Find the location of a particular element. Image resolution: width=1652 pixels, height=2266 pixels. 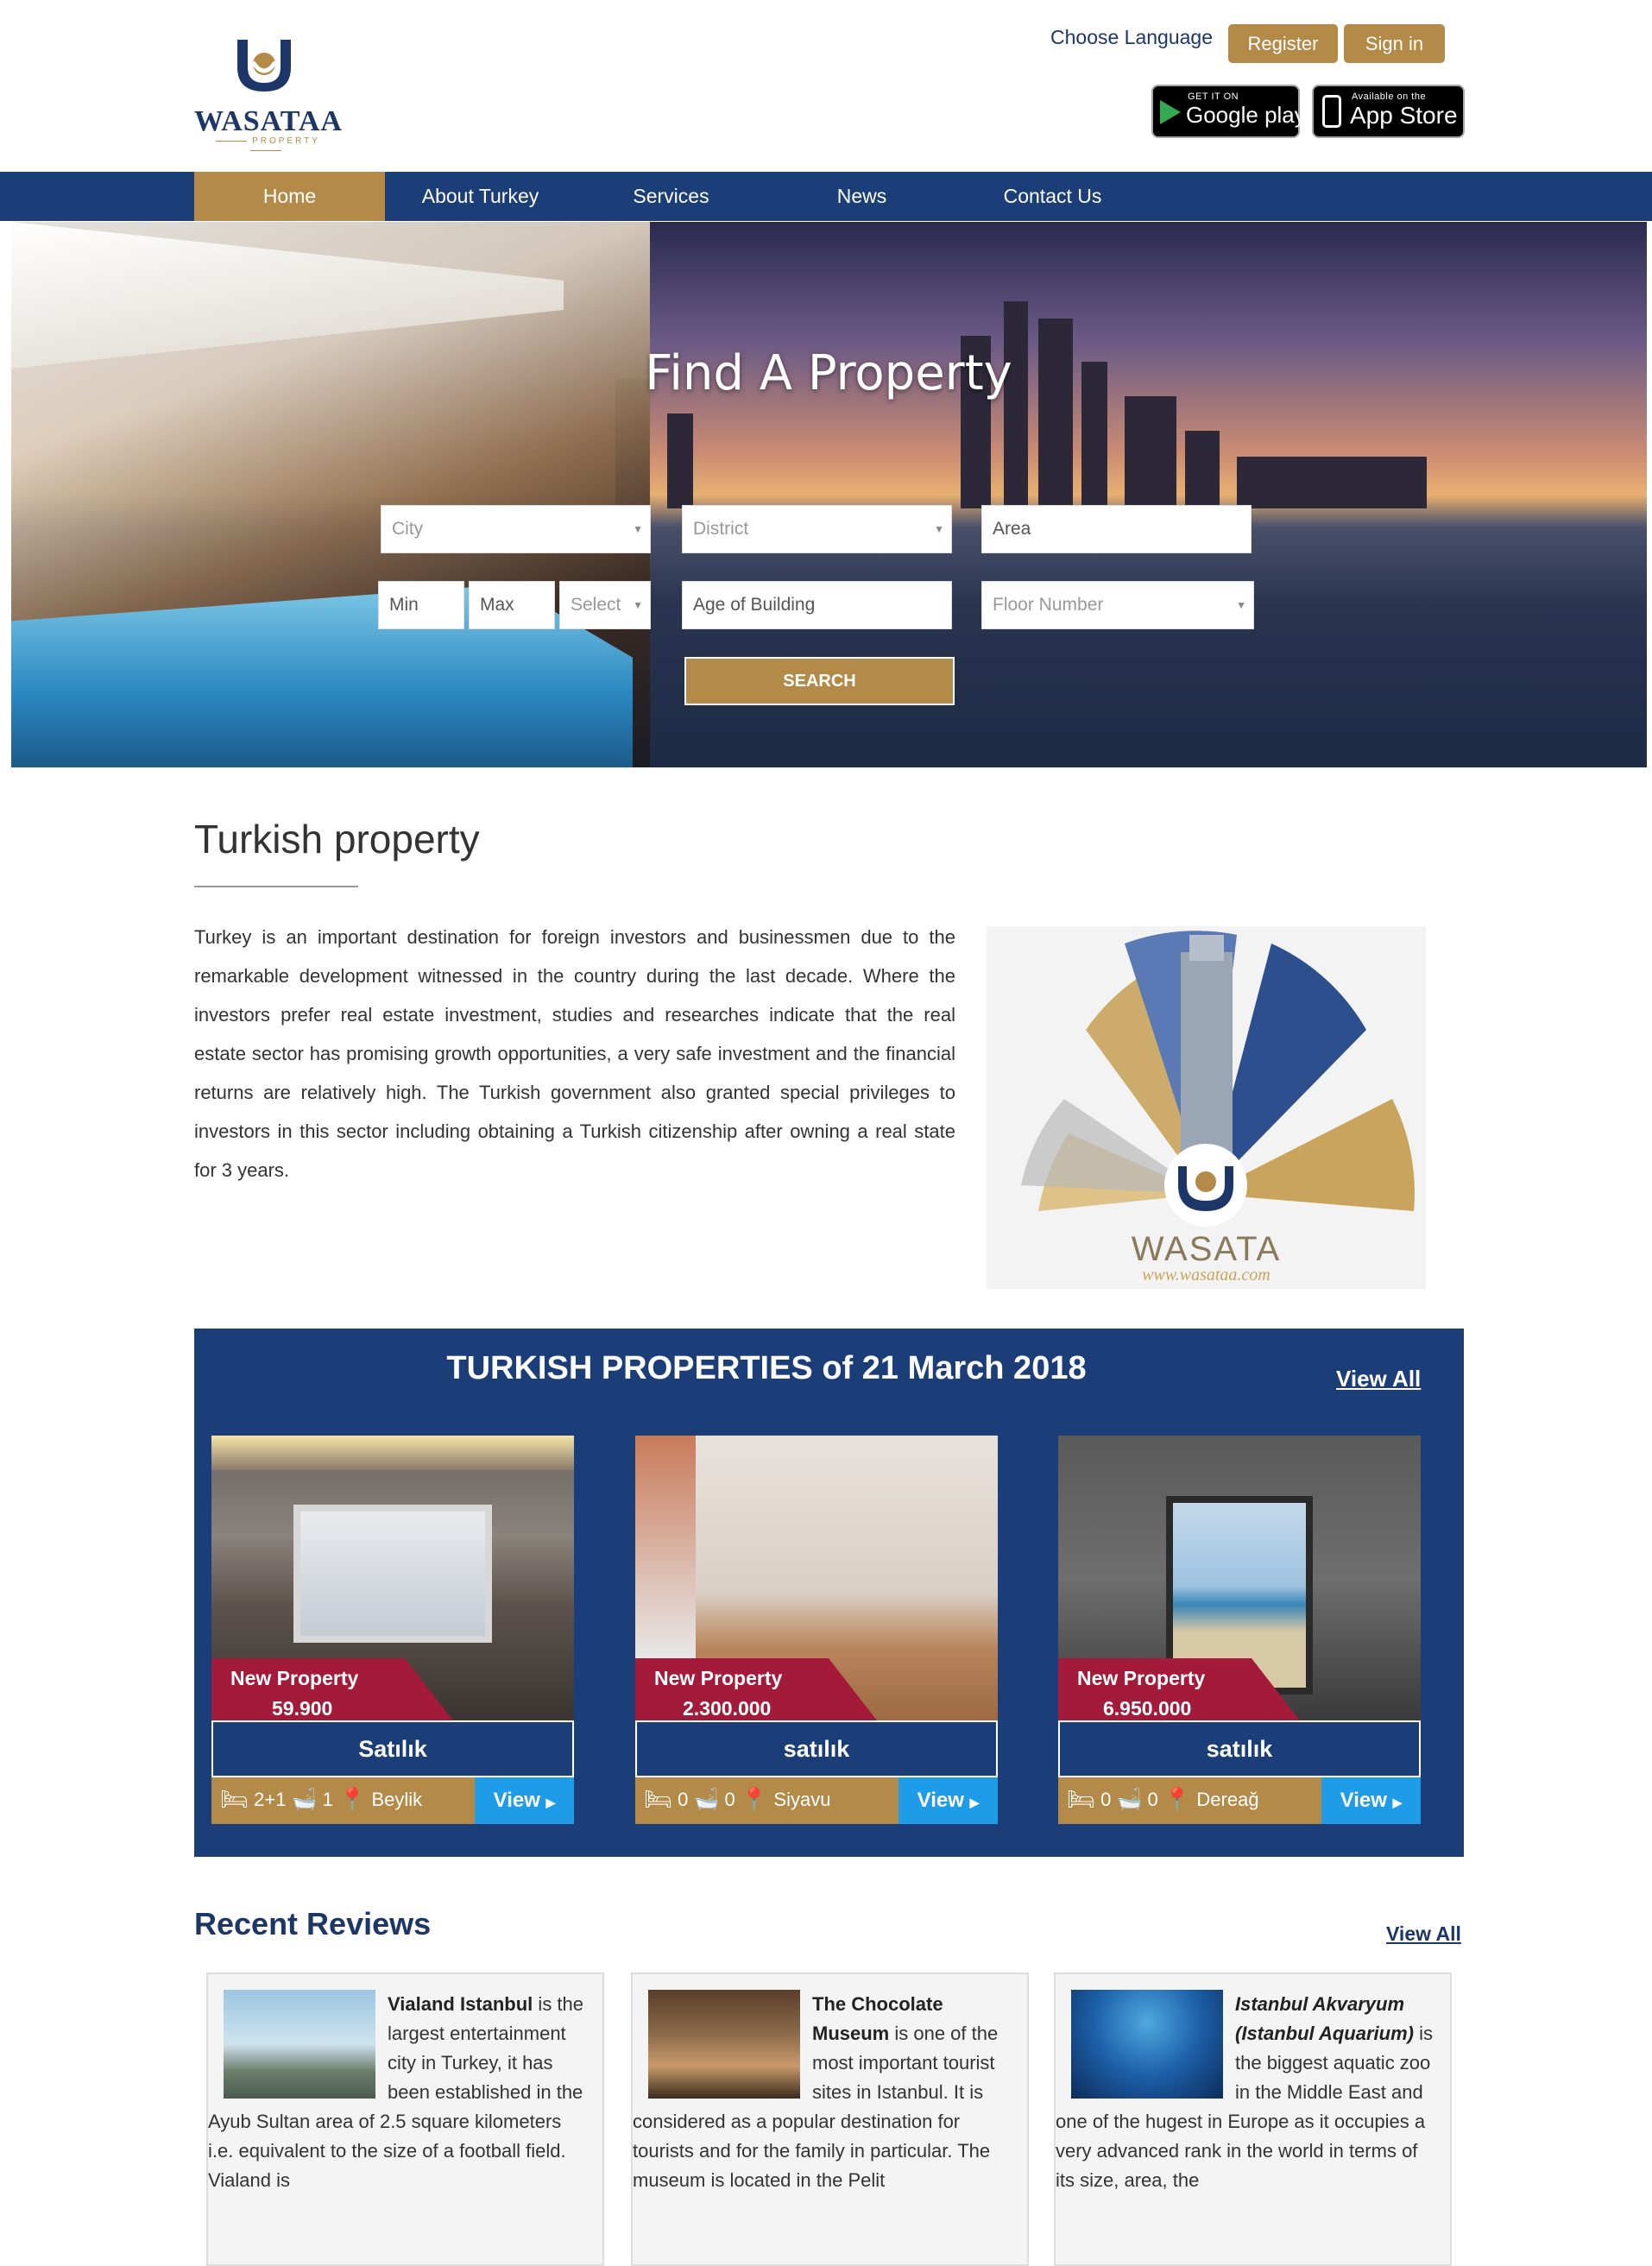

choose-language-link: Choose Language is located at coordinates (1131, 37).